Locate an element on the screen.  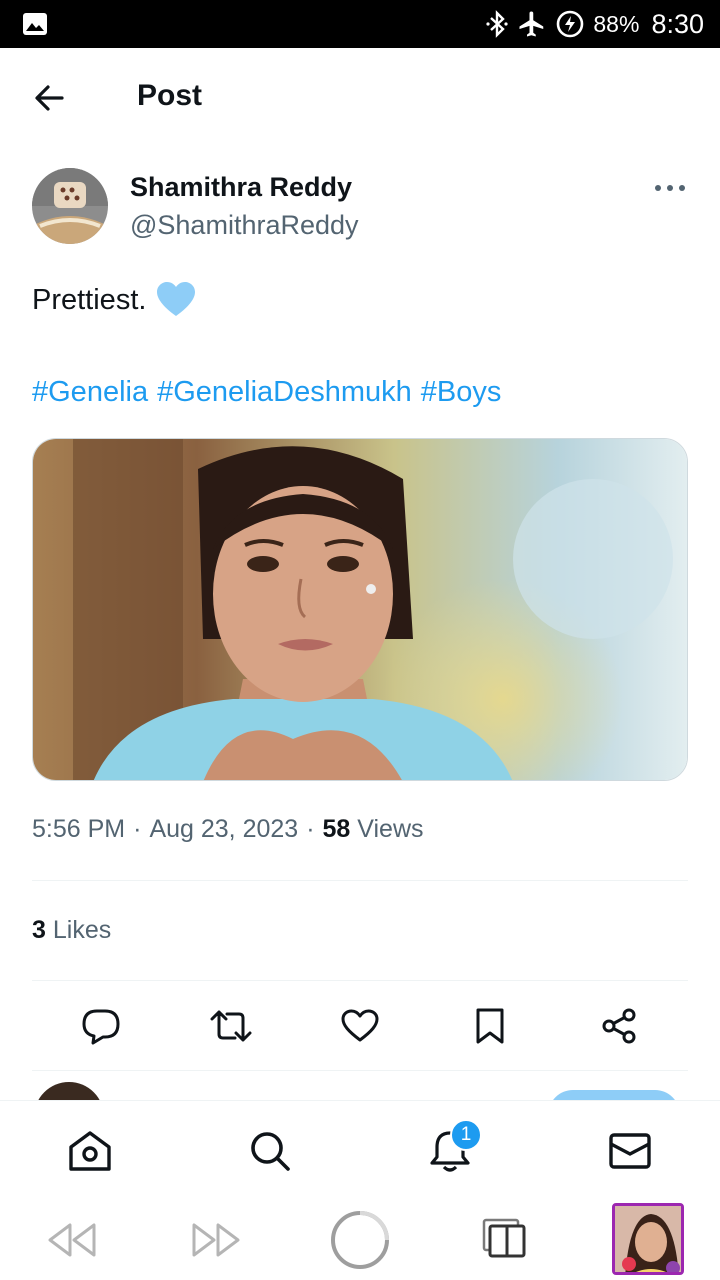
author-avatar is located at coordinates (70, 206).